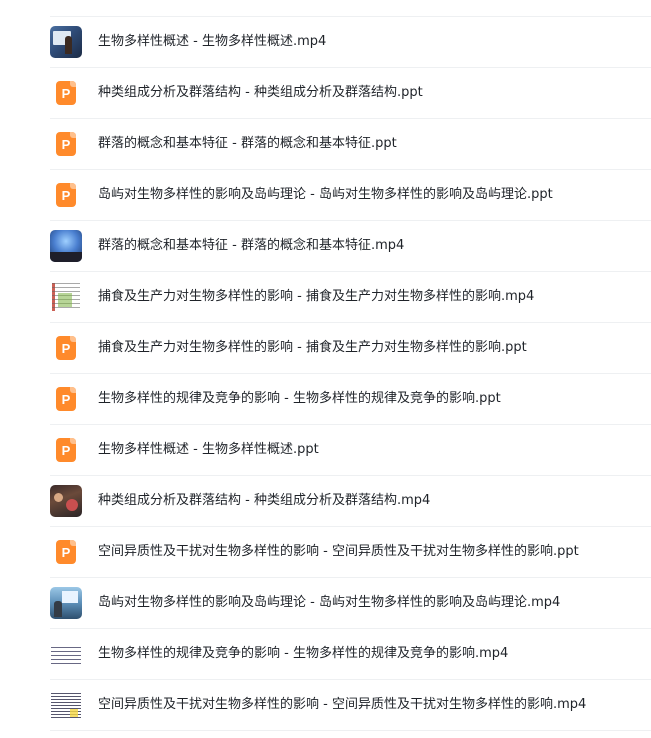 This screenshot has width=651, height=738. Describe the element at coordinates (212, 41) in the screenshot. I see `file-name: 生物多样性概述 - 生物多样性概述.mp4` at that location.